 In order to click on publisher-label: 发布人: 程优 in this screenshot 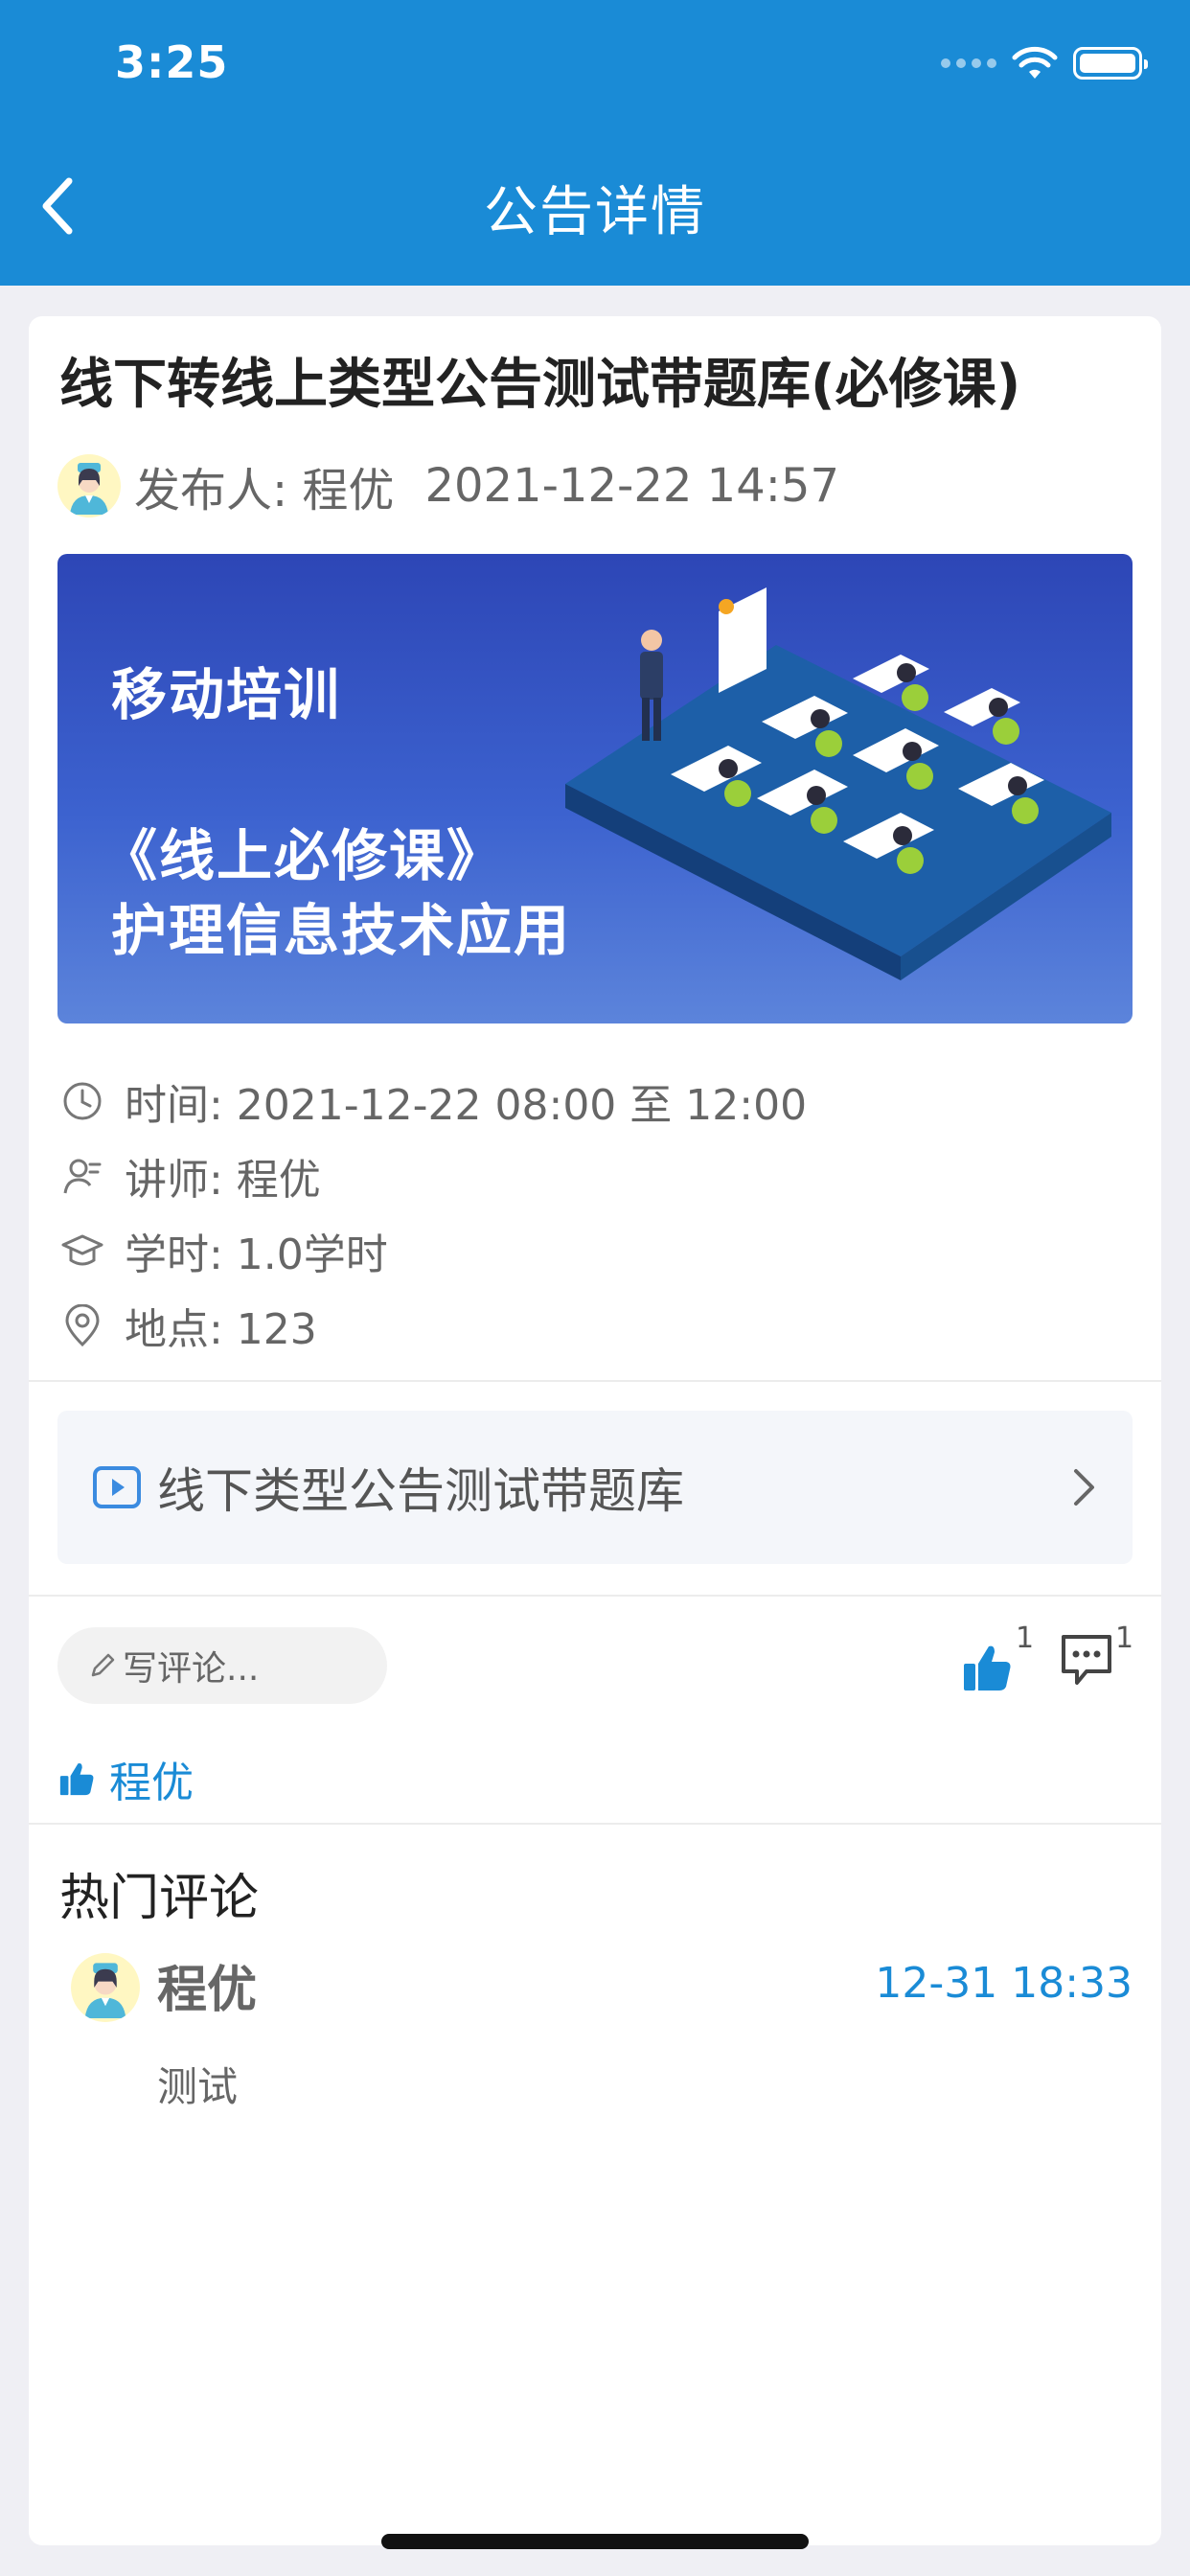, I will do `click(264, 491)`.